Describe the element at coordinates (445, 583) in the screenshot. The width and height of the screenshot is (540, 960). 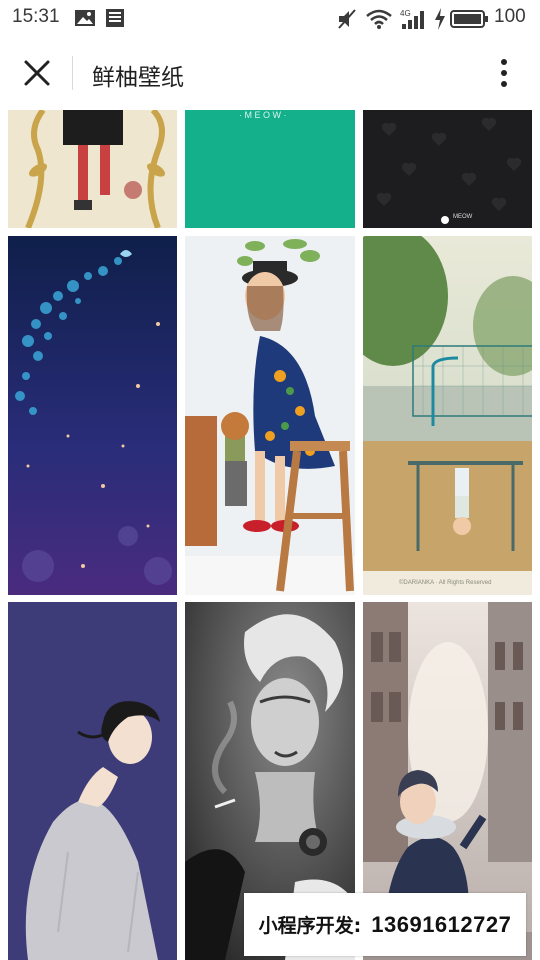
I see `copyright-caption: ©DARIANKA · All Rights Reserved` at that location.